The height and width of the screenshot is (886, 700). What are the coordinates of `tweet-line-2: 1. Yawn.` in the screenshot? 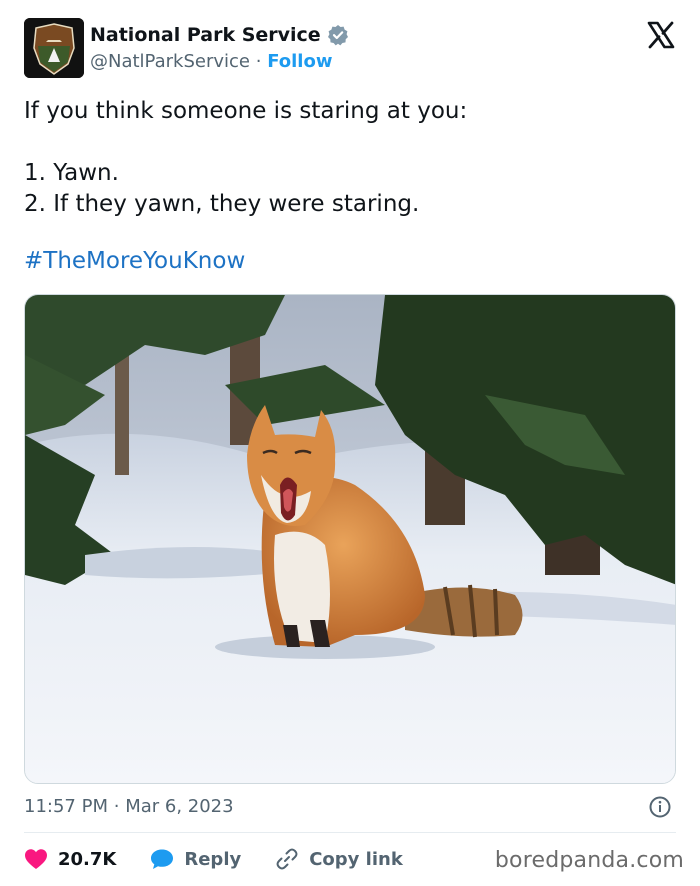 It's located at (71, 173).